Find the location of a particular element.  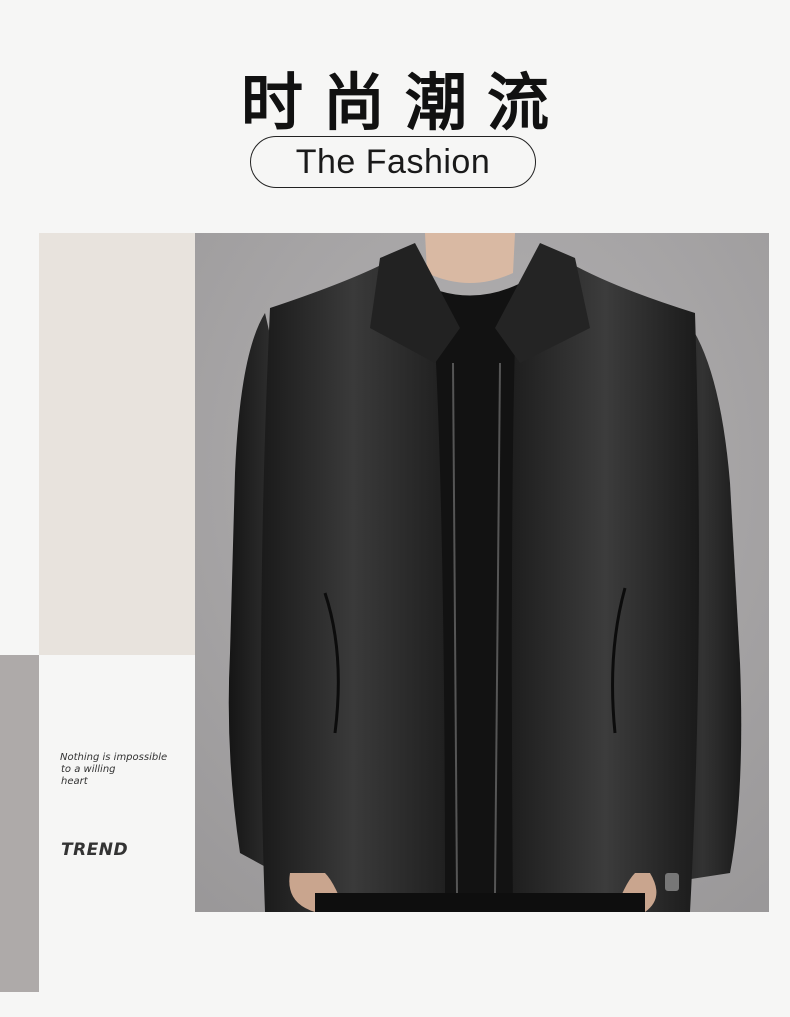

gray-decor-block is located at coordinates (19, 823).